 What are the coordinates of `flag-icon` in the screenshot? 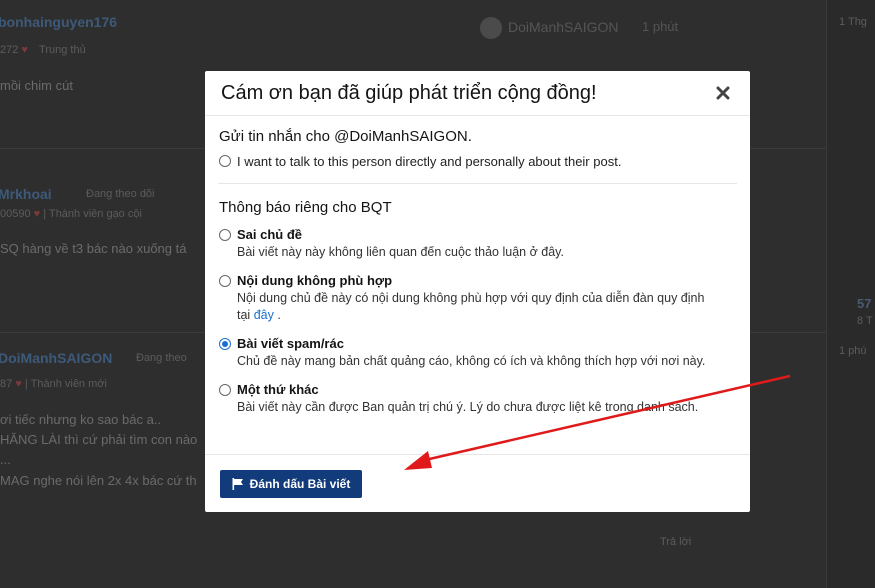 It's located at (237, 484).